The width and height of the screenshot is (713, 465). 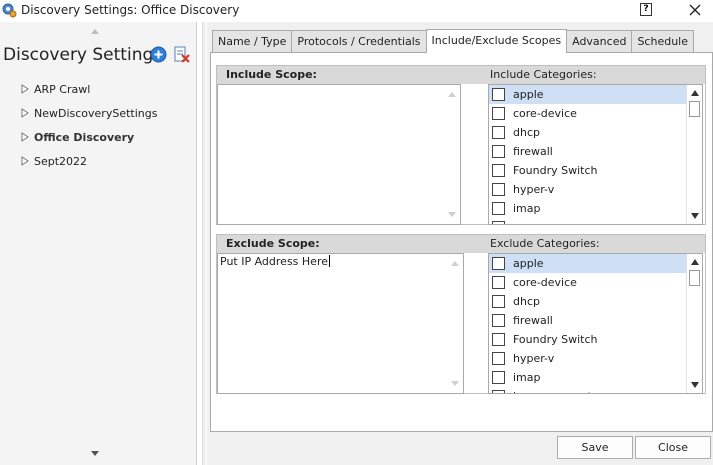 I want to click on tab-include-exclude-scopes: Include/Exclude Scopes, so click(x=496, y=41).